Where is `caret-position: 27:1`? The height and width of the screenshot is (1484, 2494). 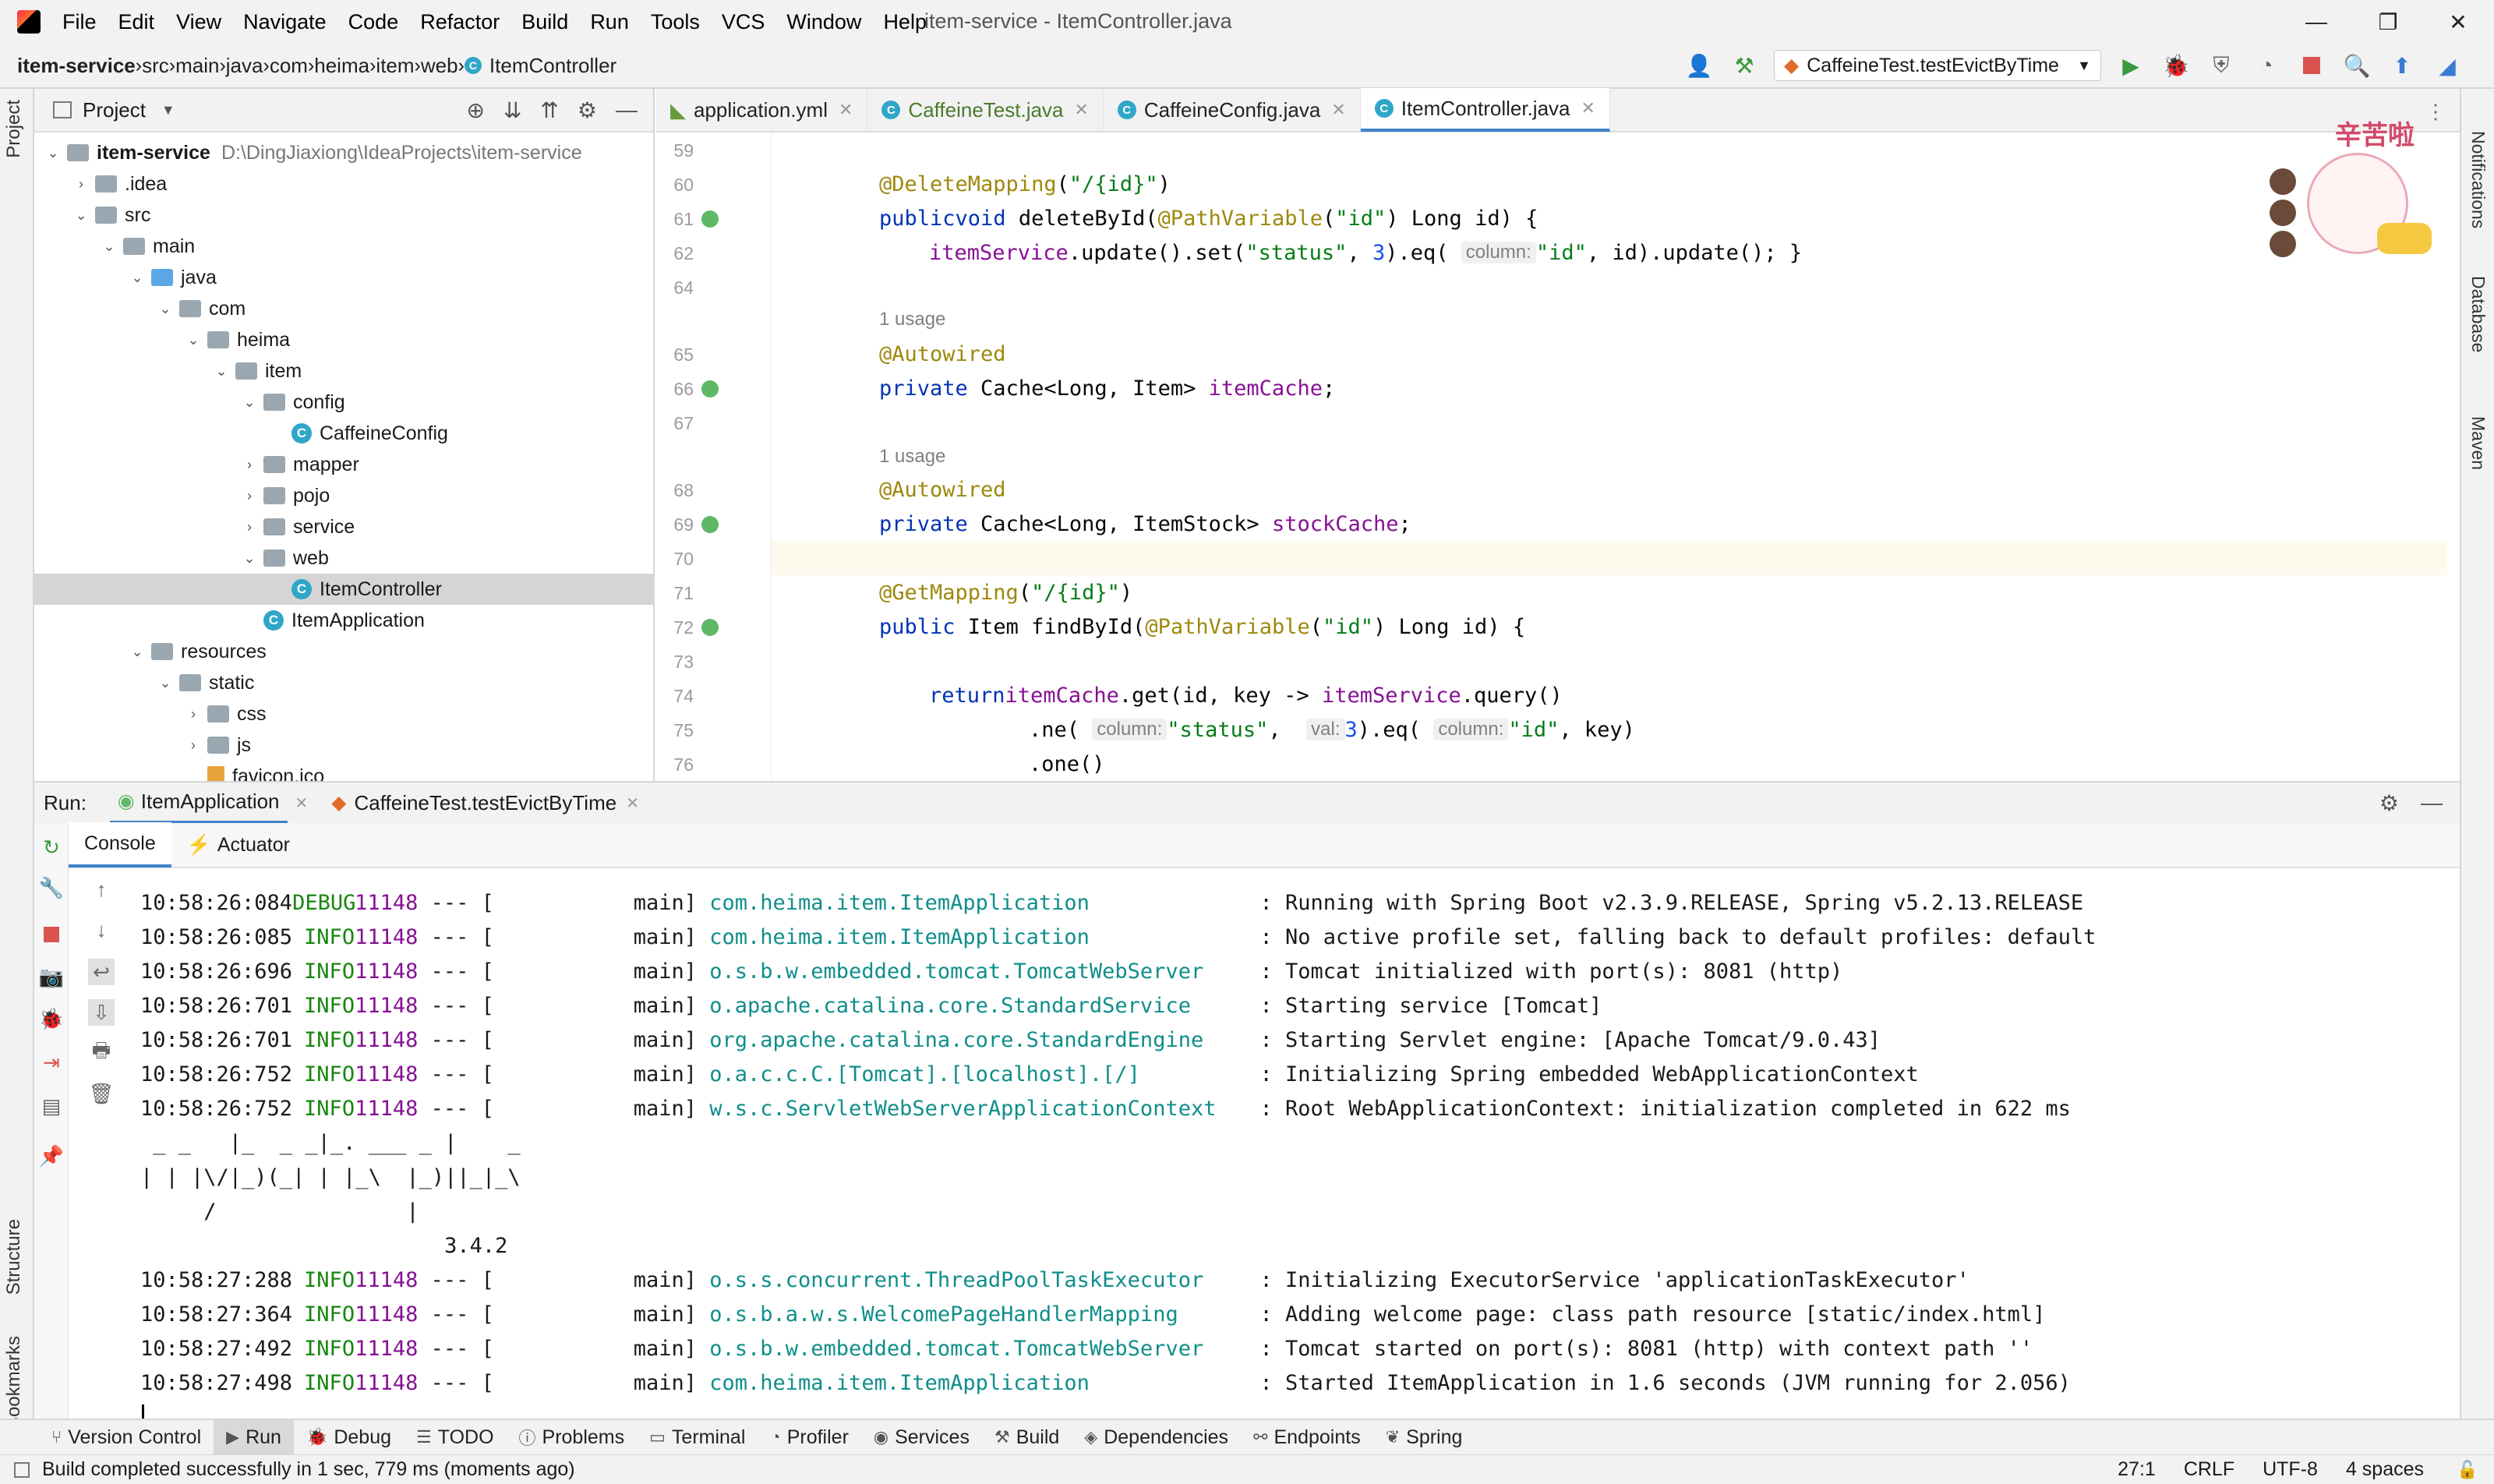
caret-position: 27:1 is located at coordinates (2137, 1469).